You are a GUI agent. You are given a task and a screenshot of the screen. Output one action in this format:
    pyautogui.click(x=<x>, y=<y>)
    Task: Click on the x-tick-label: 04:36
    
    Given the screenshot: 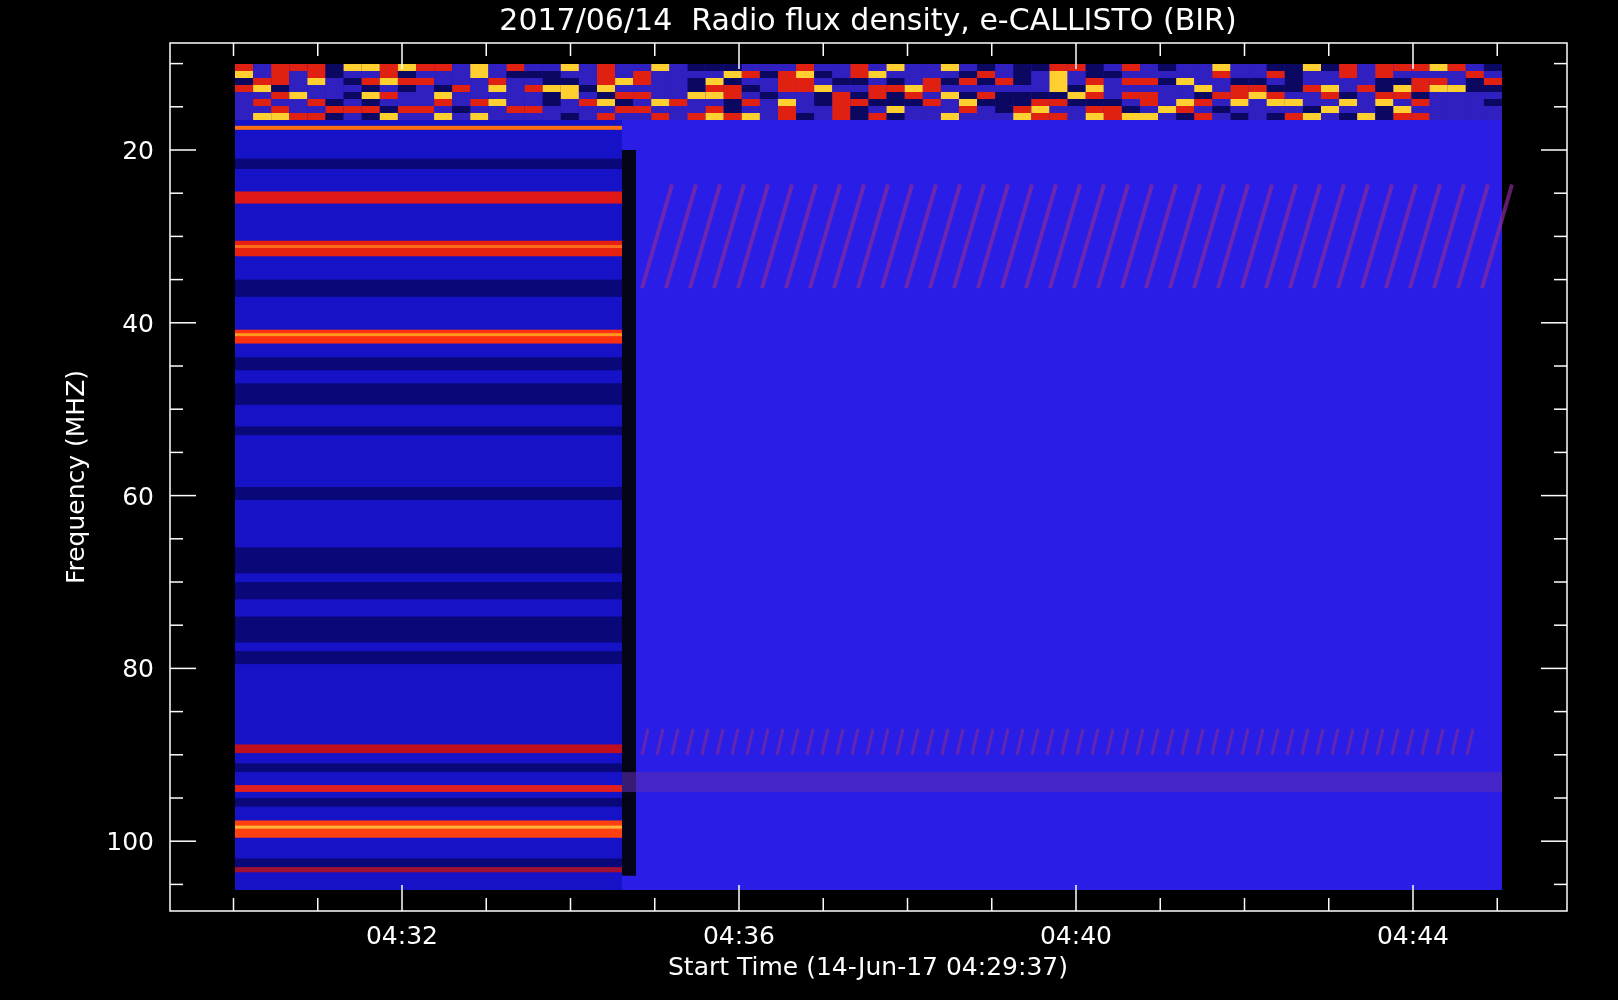 What is the action you would take?
    pyautogui.click(x=739, y=935)
    